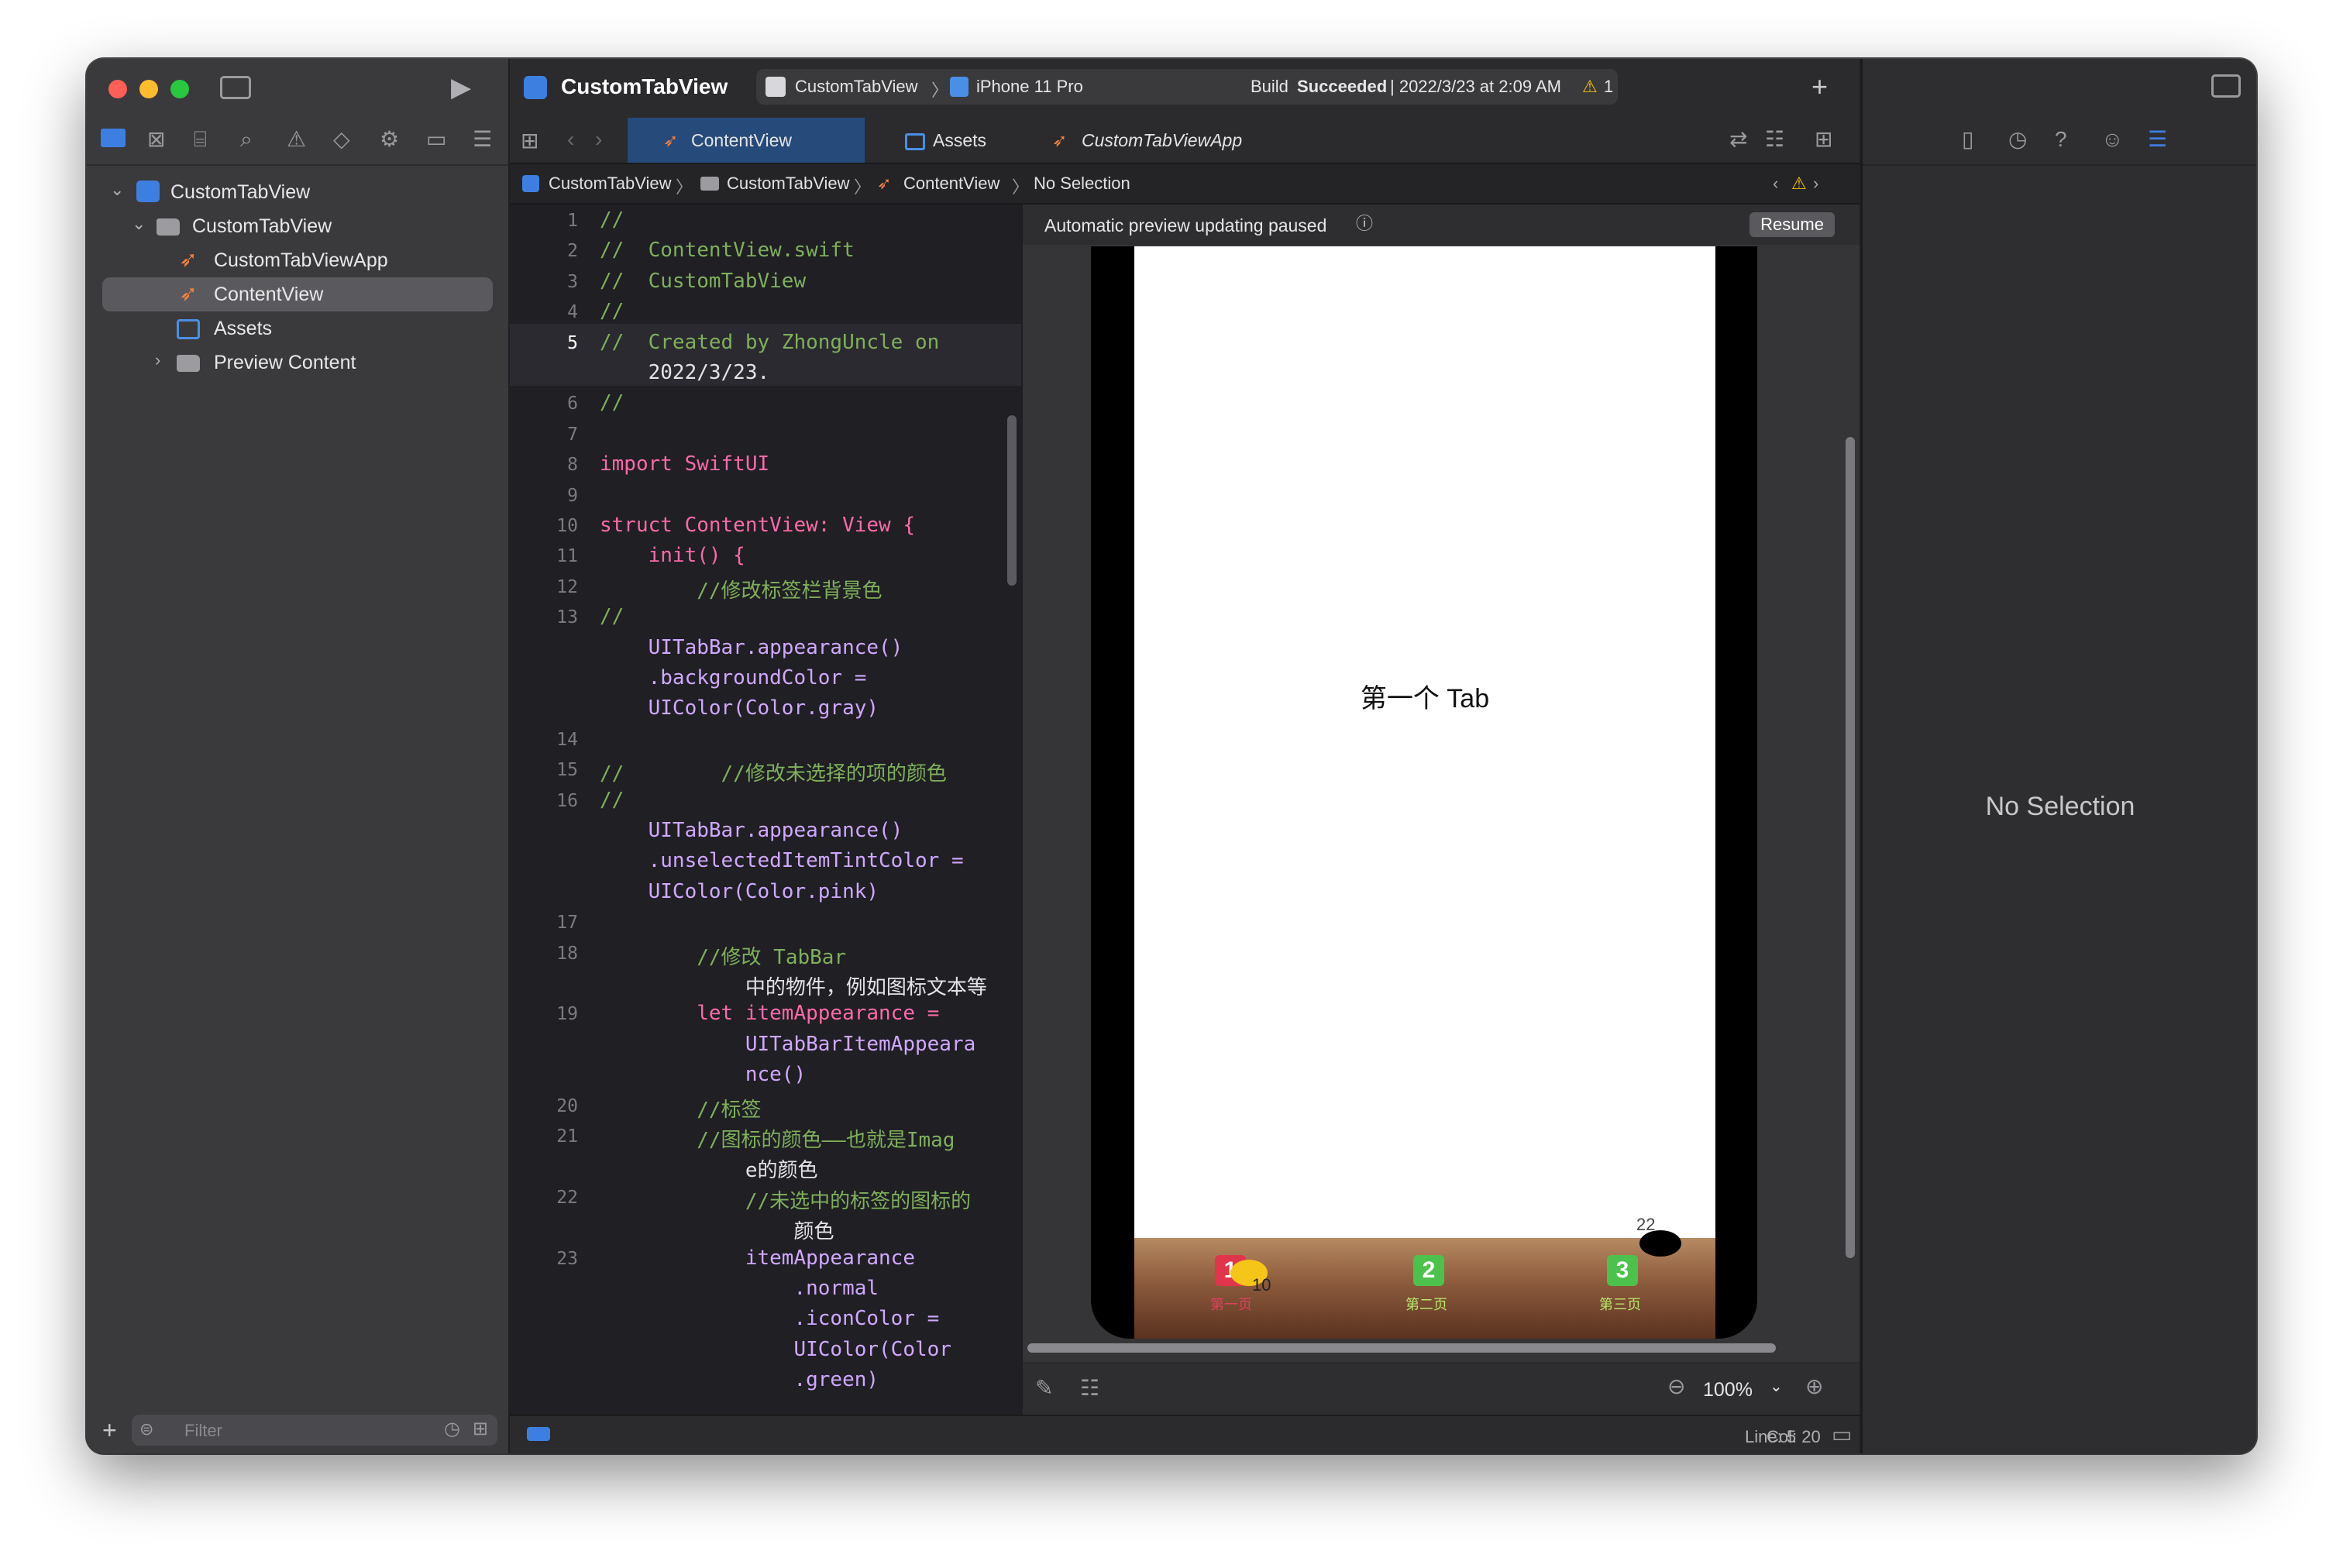  I want to click on source-control-icon: ⊠, so click(156, 139).